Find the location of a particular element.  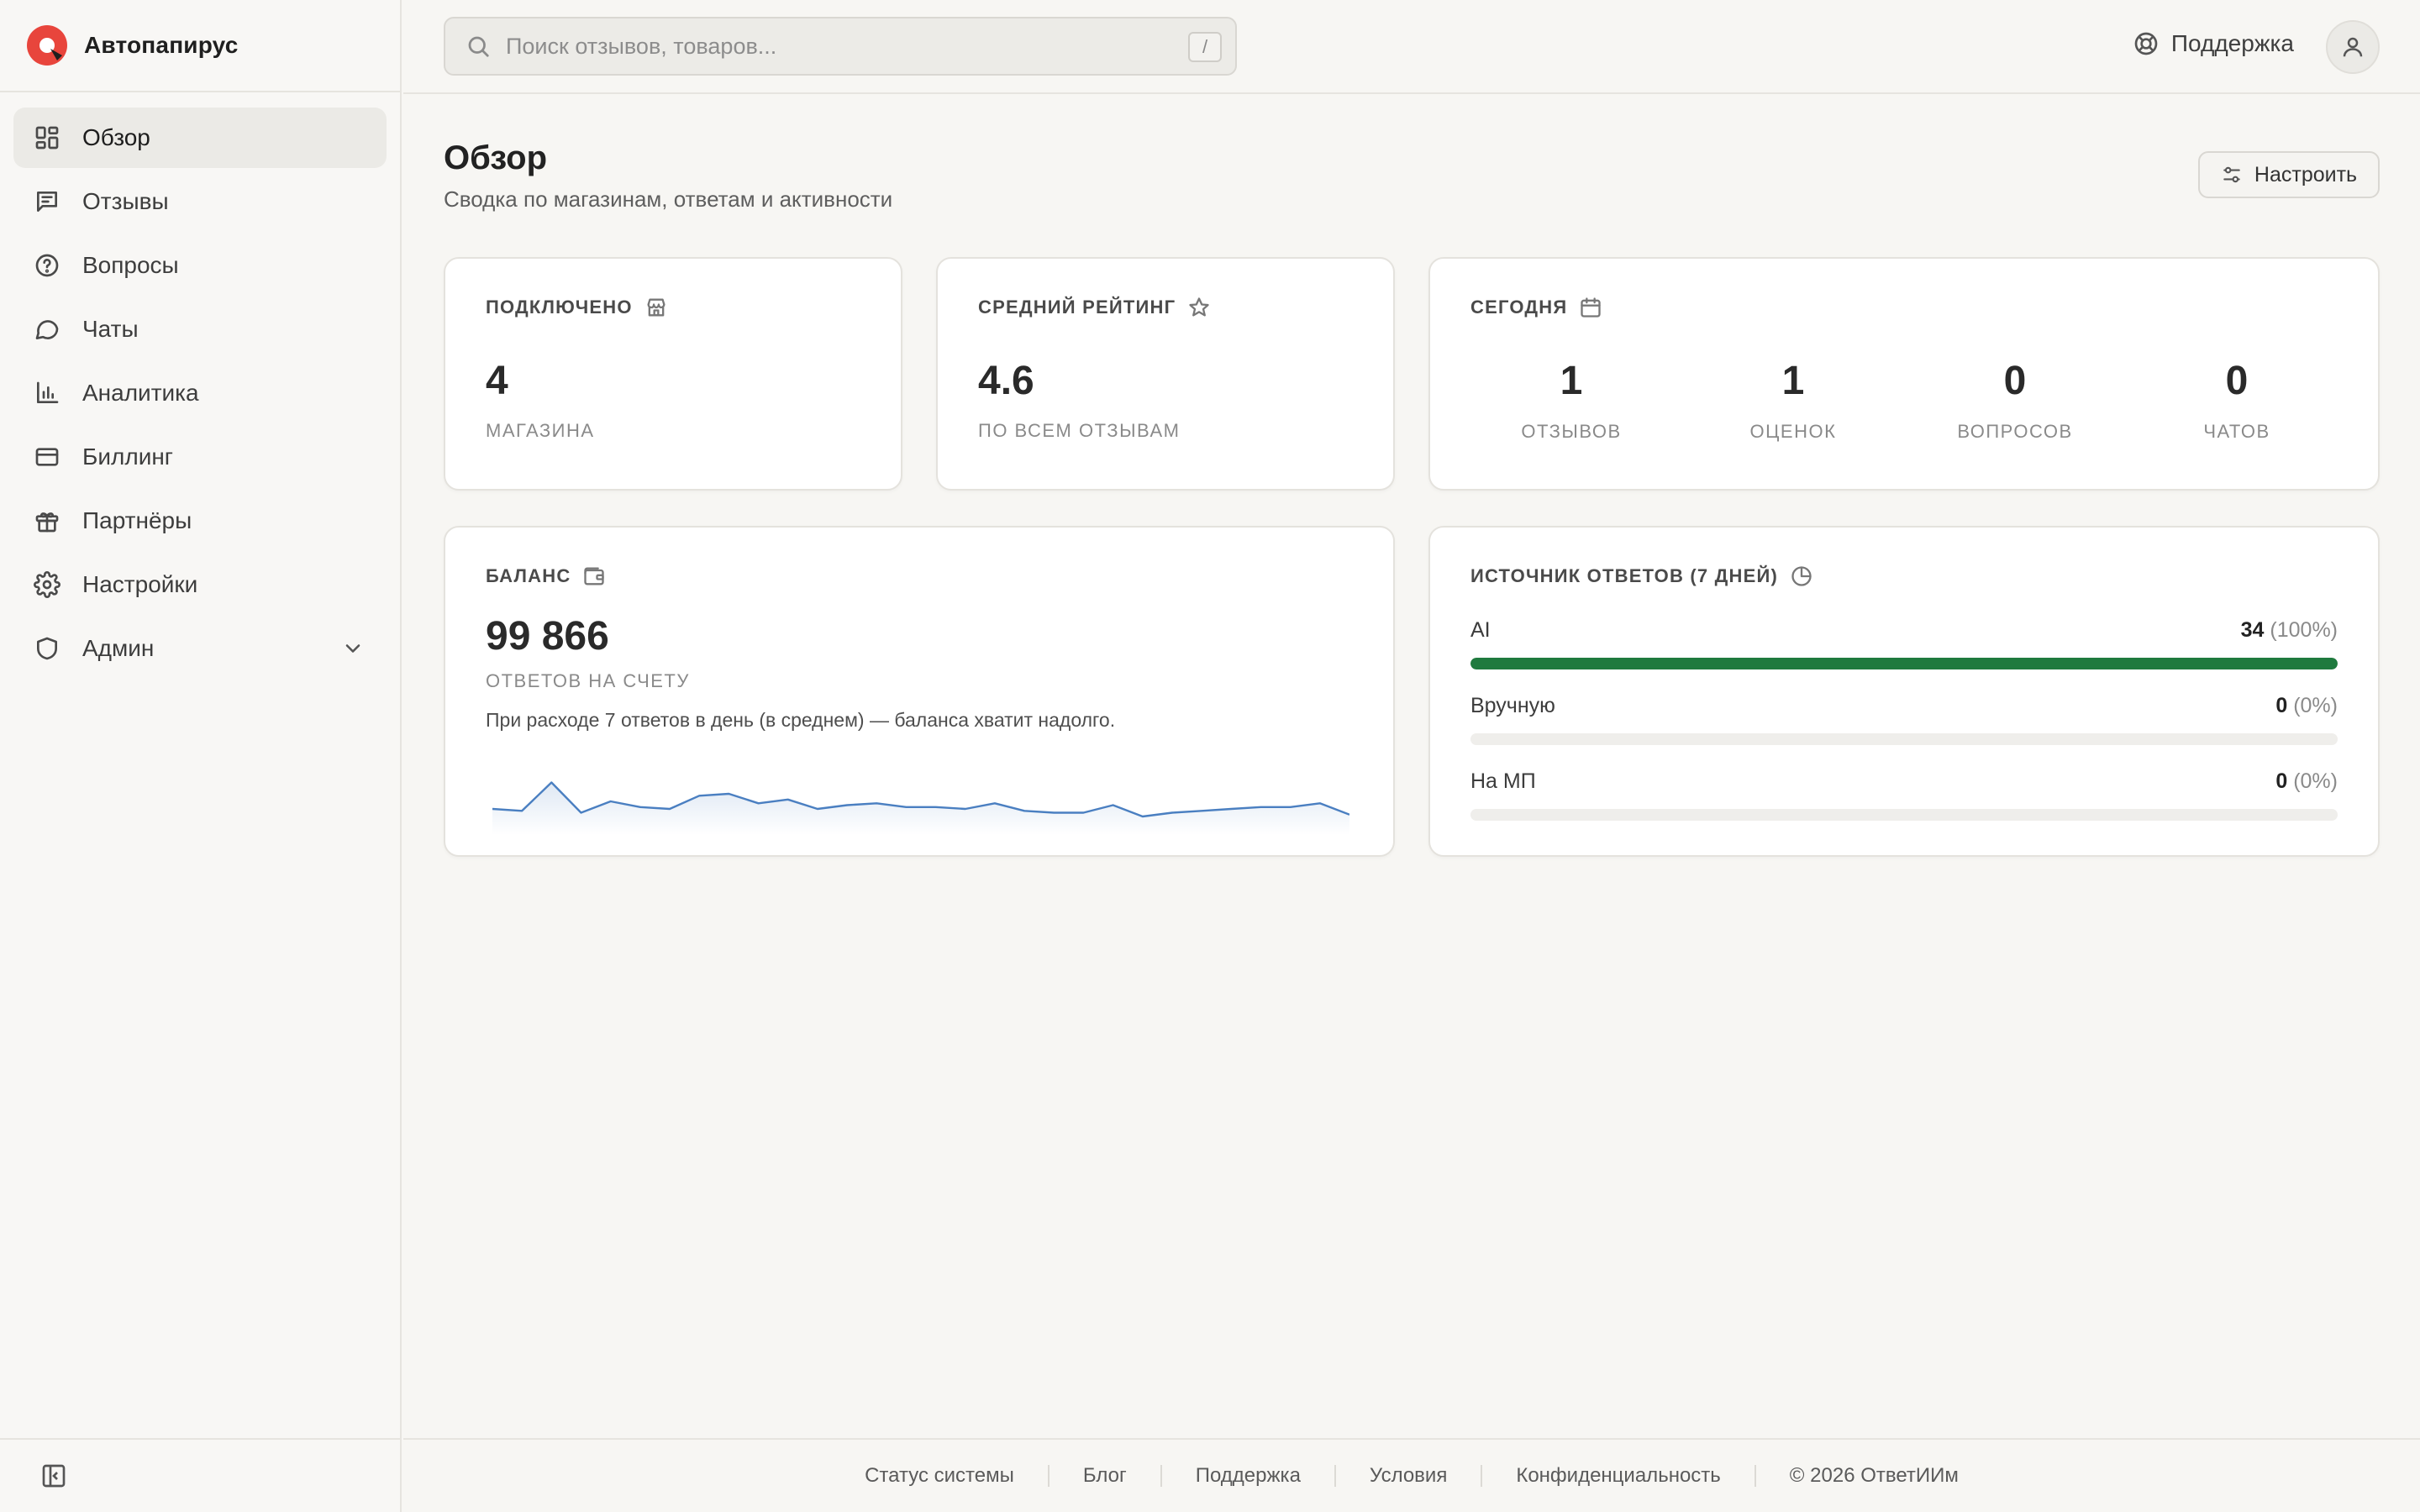

credit-card-icon is located at coordinates (47, 457).